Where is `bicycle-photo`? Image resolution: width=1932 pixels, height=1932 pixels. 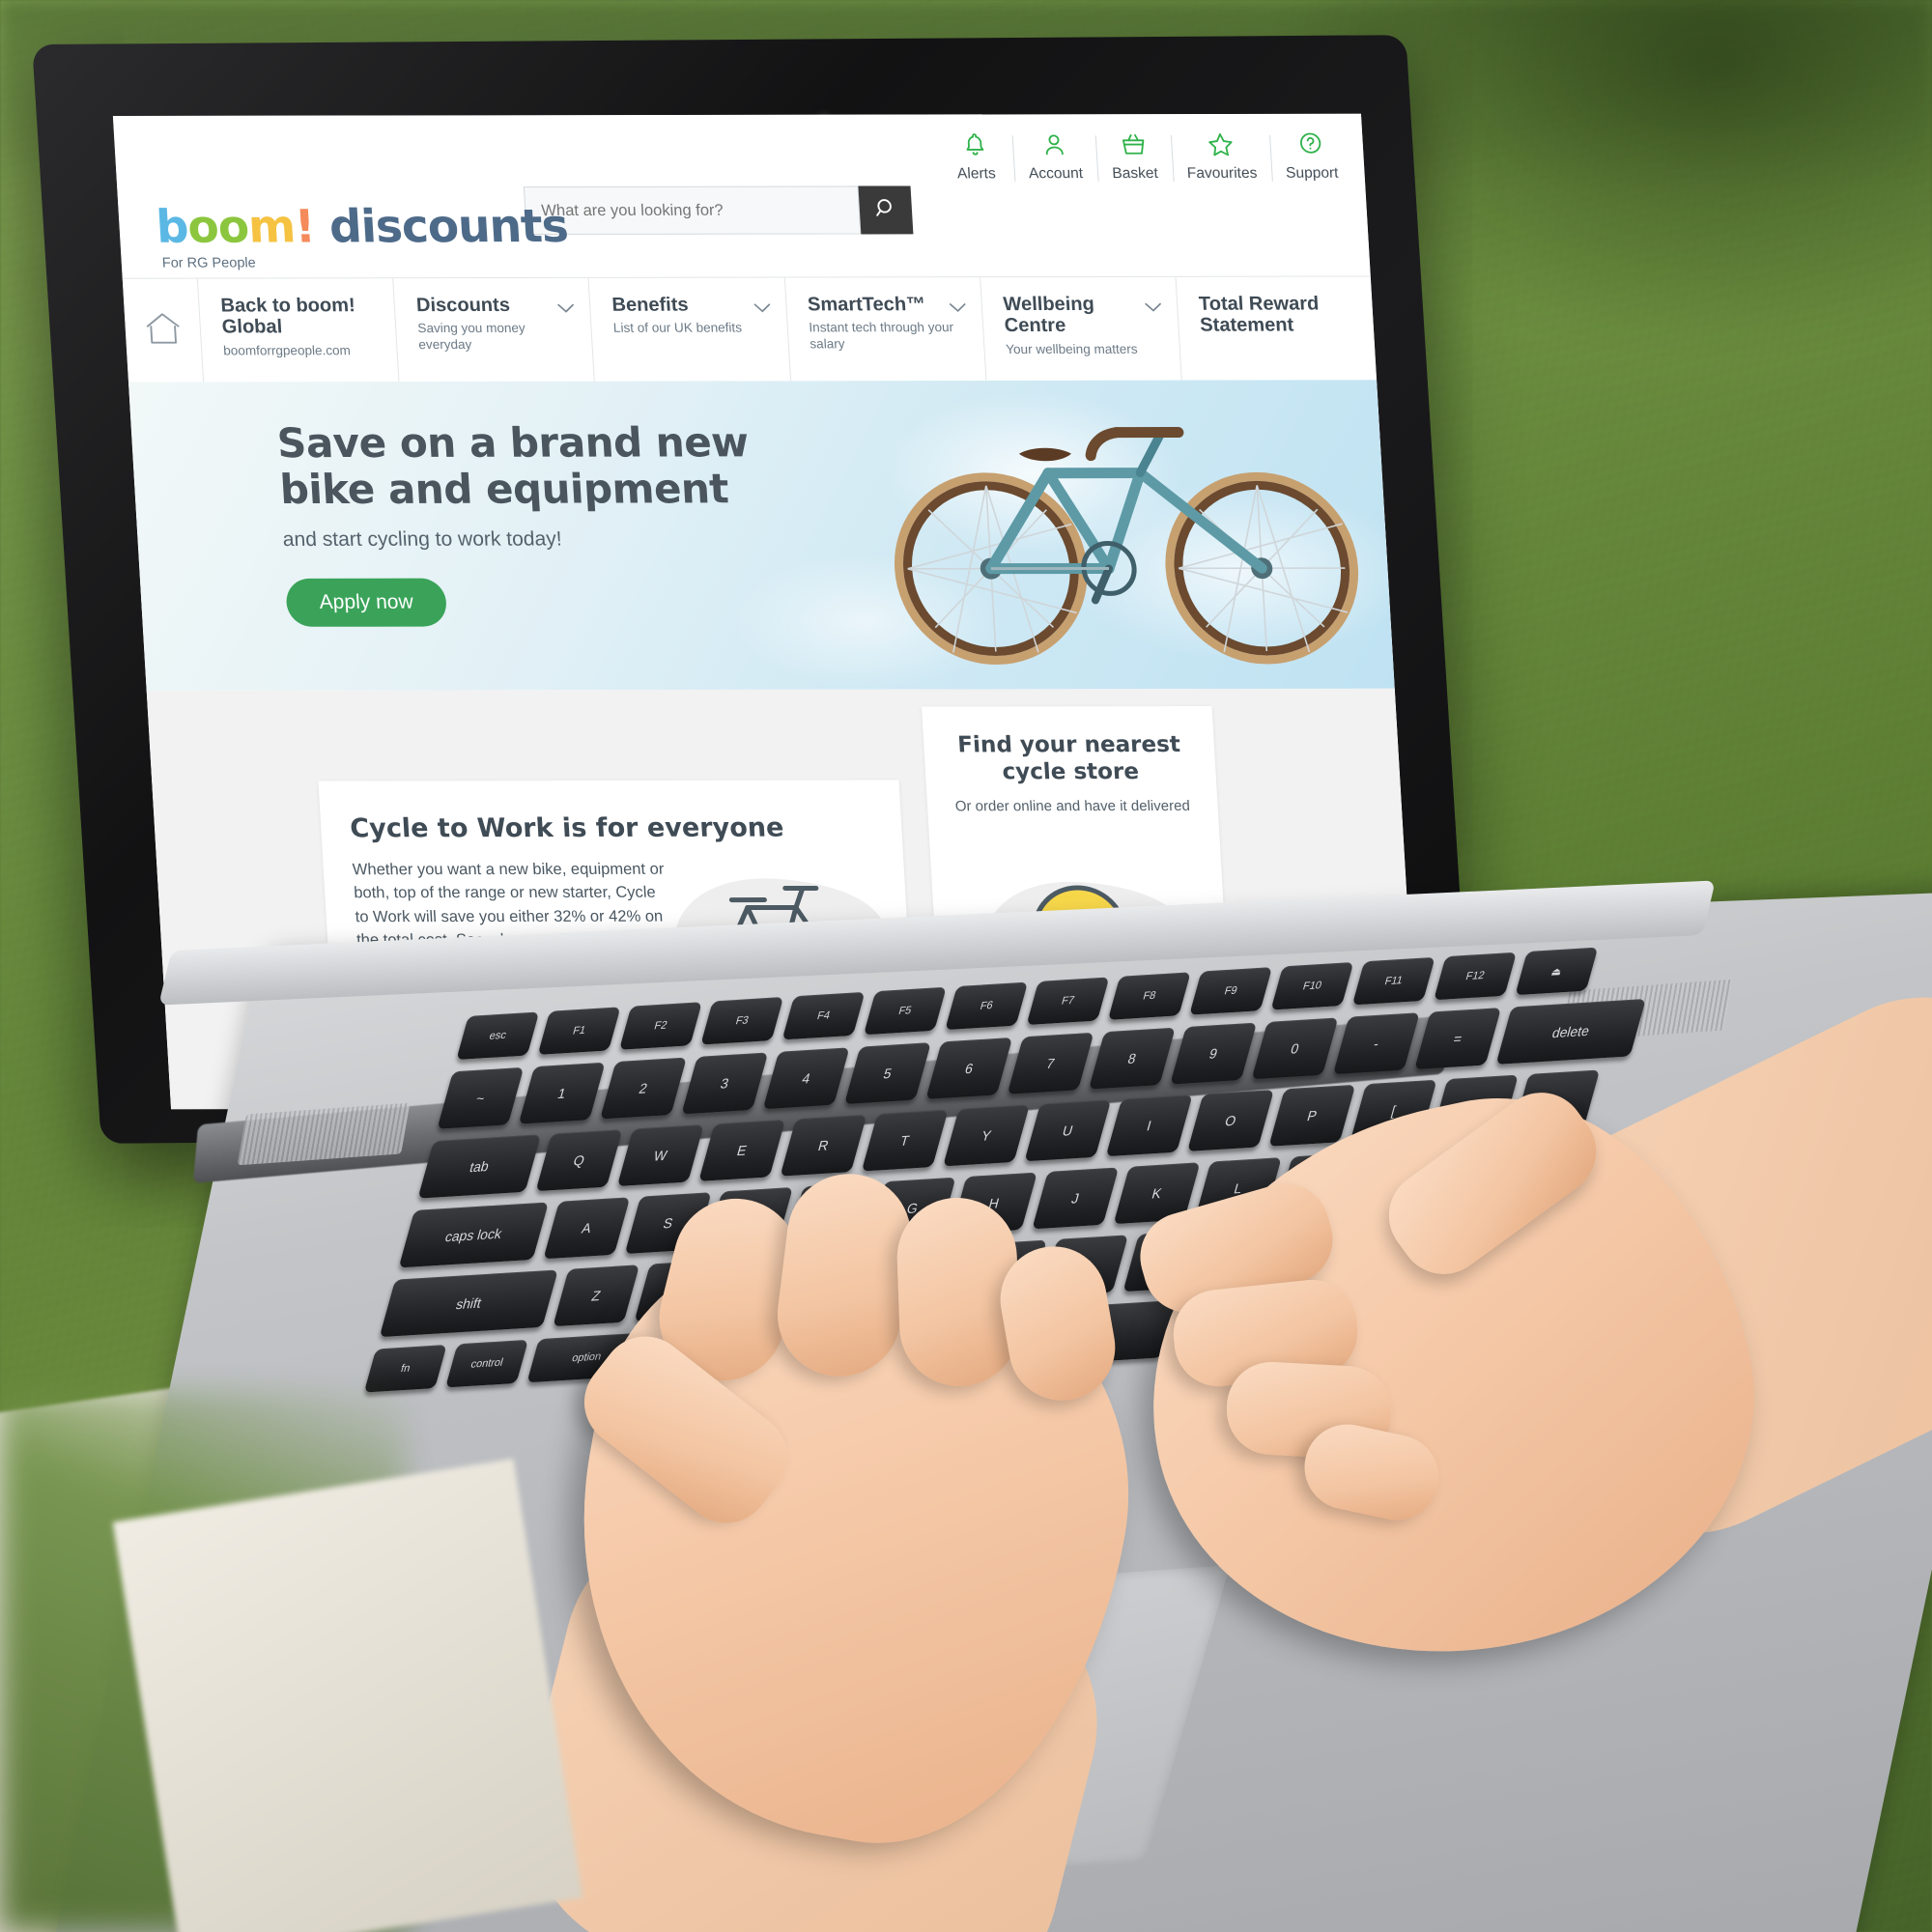 bicycle-photo is located at coordinates (1120, 534).